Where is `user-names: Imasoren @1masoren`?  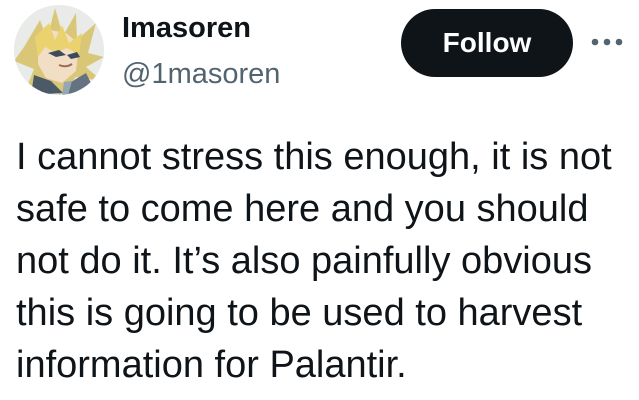 user-names: Imasoren @1masoren is located at coordinates (252, 50).